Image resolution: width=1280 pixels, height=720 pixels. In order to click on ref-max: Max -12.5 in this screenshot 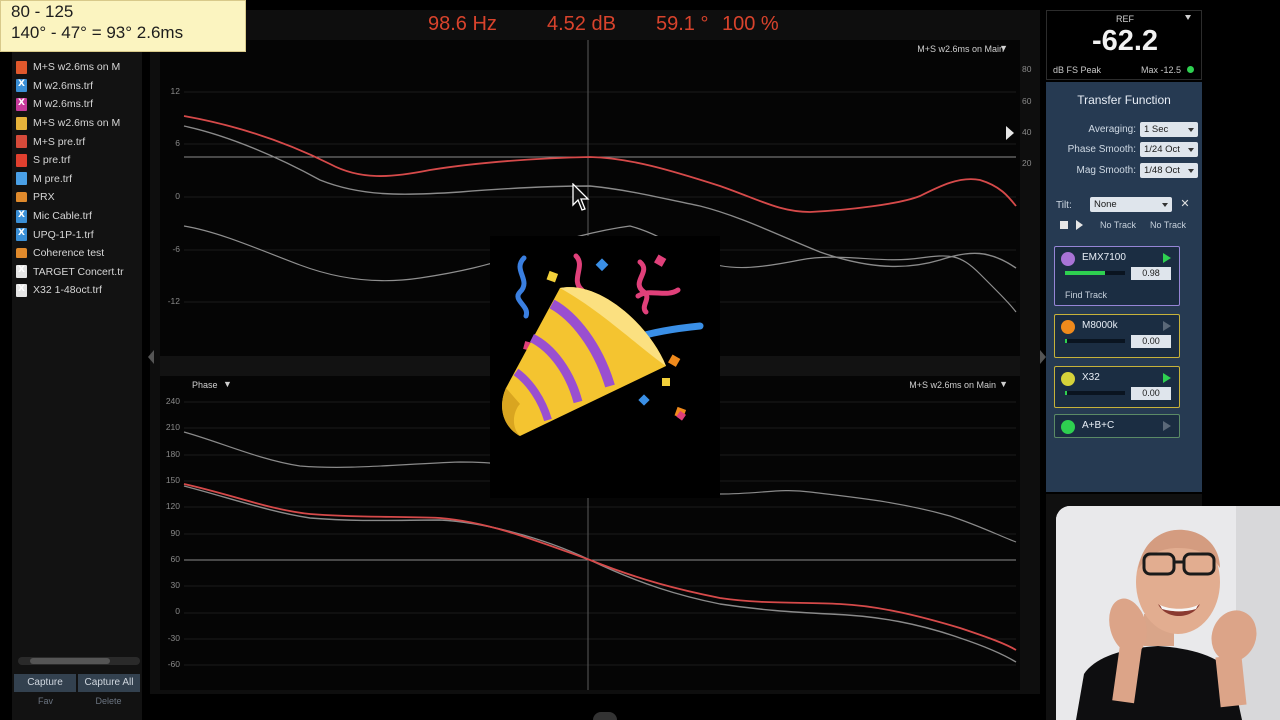, I will do `click(1160, 70)`.